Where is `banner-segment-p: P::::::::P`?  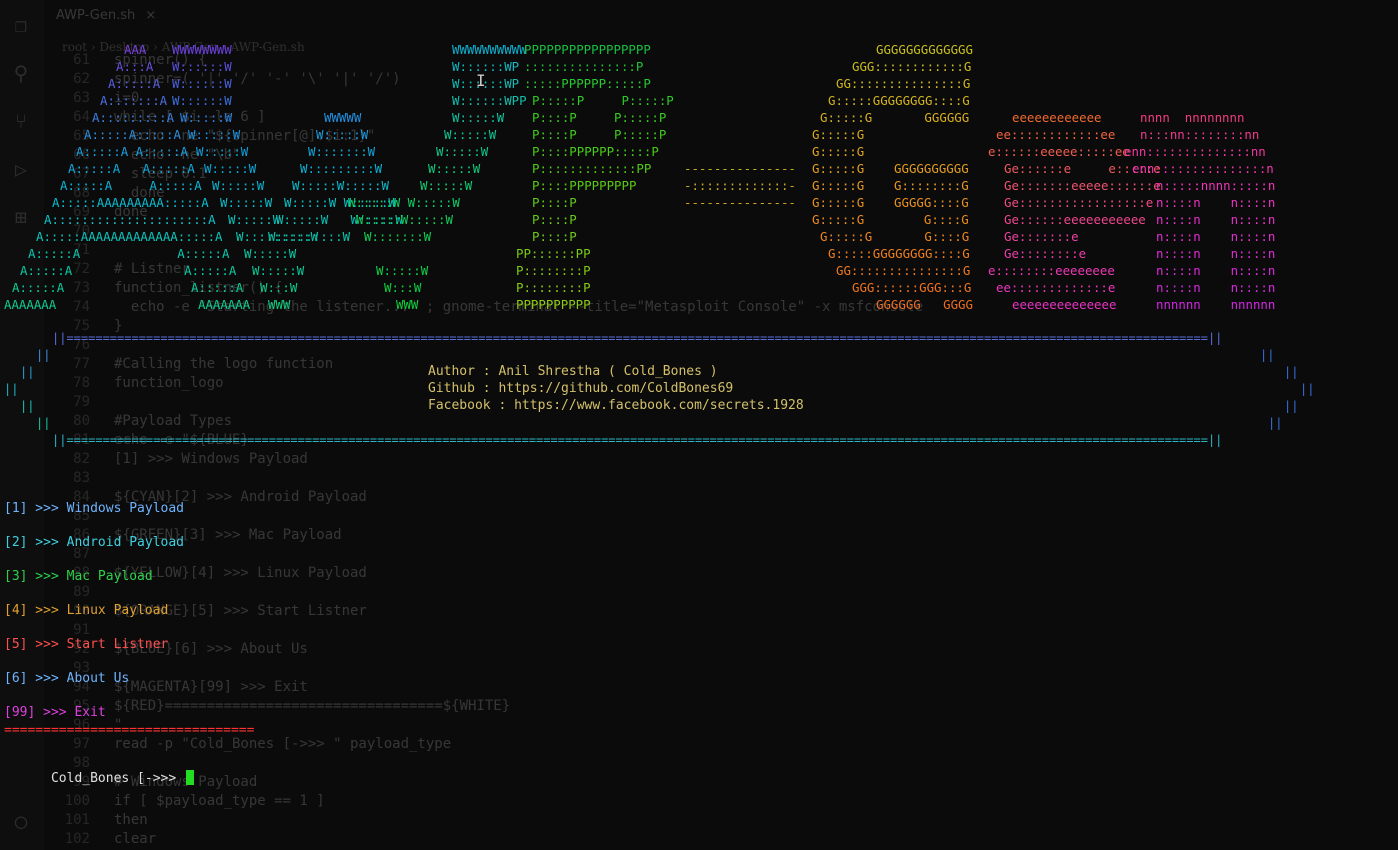
banner-segment-p: P::::::::P is located at coordinates (553, 270).